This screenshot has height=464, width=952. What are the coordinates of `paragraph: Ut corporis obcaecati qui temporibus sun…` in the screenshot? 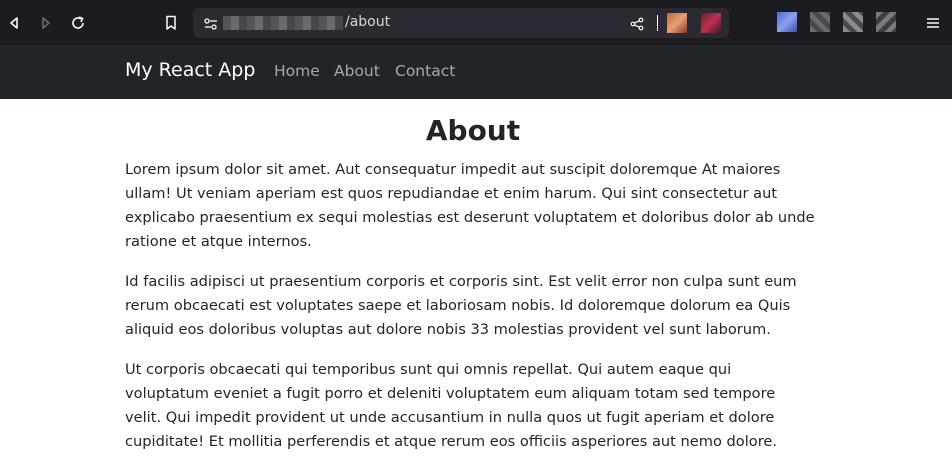 It's located at (451, 405).